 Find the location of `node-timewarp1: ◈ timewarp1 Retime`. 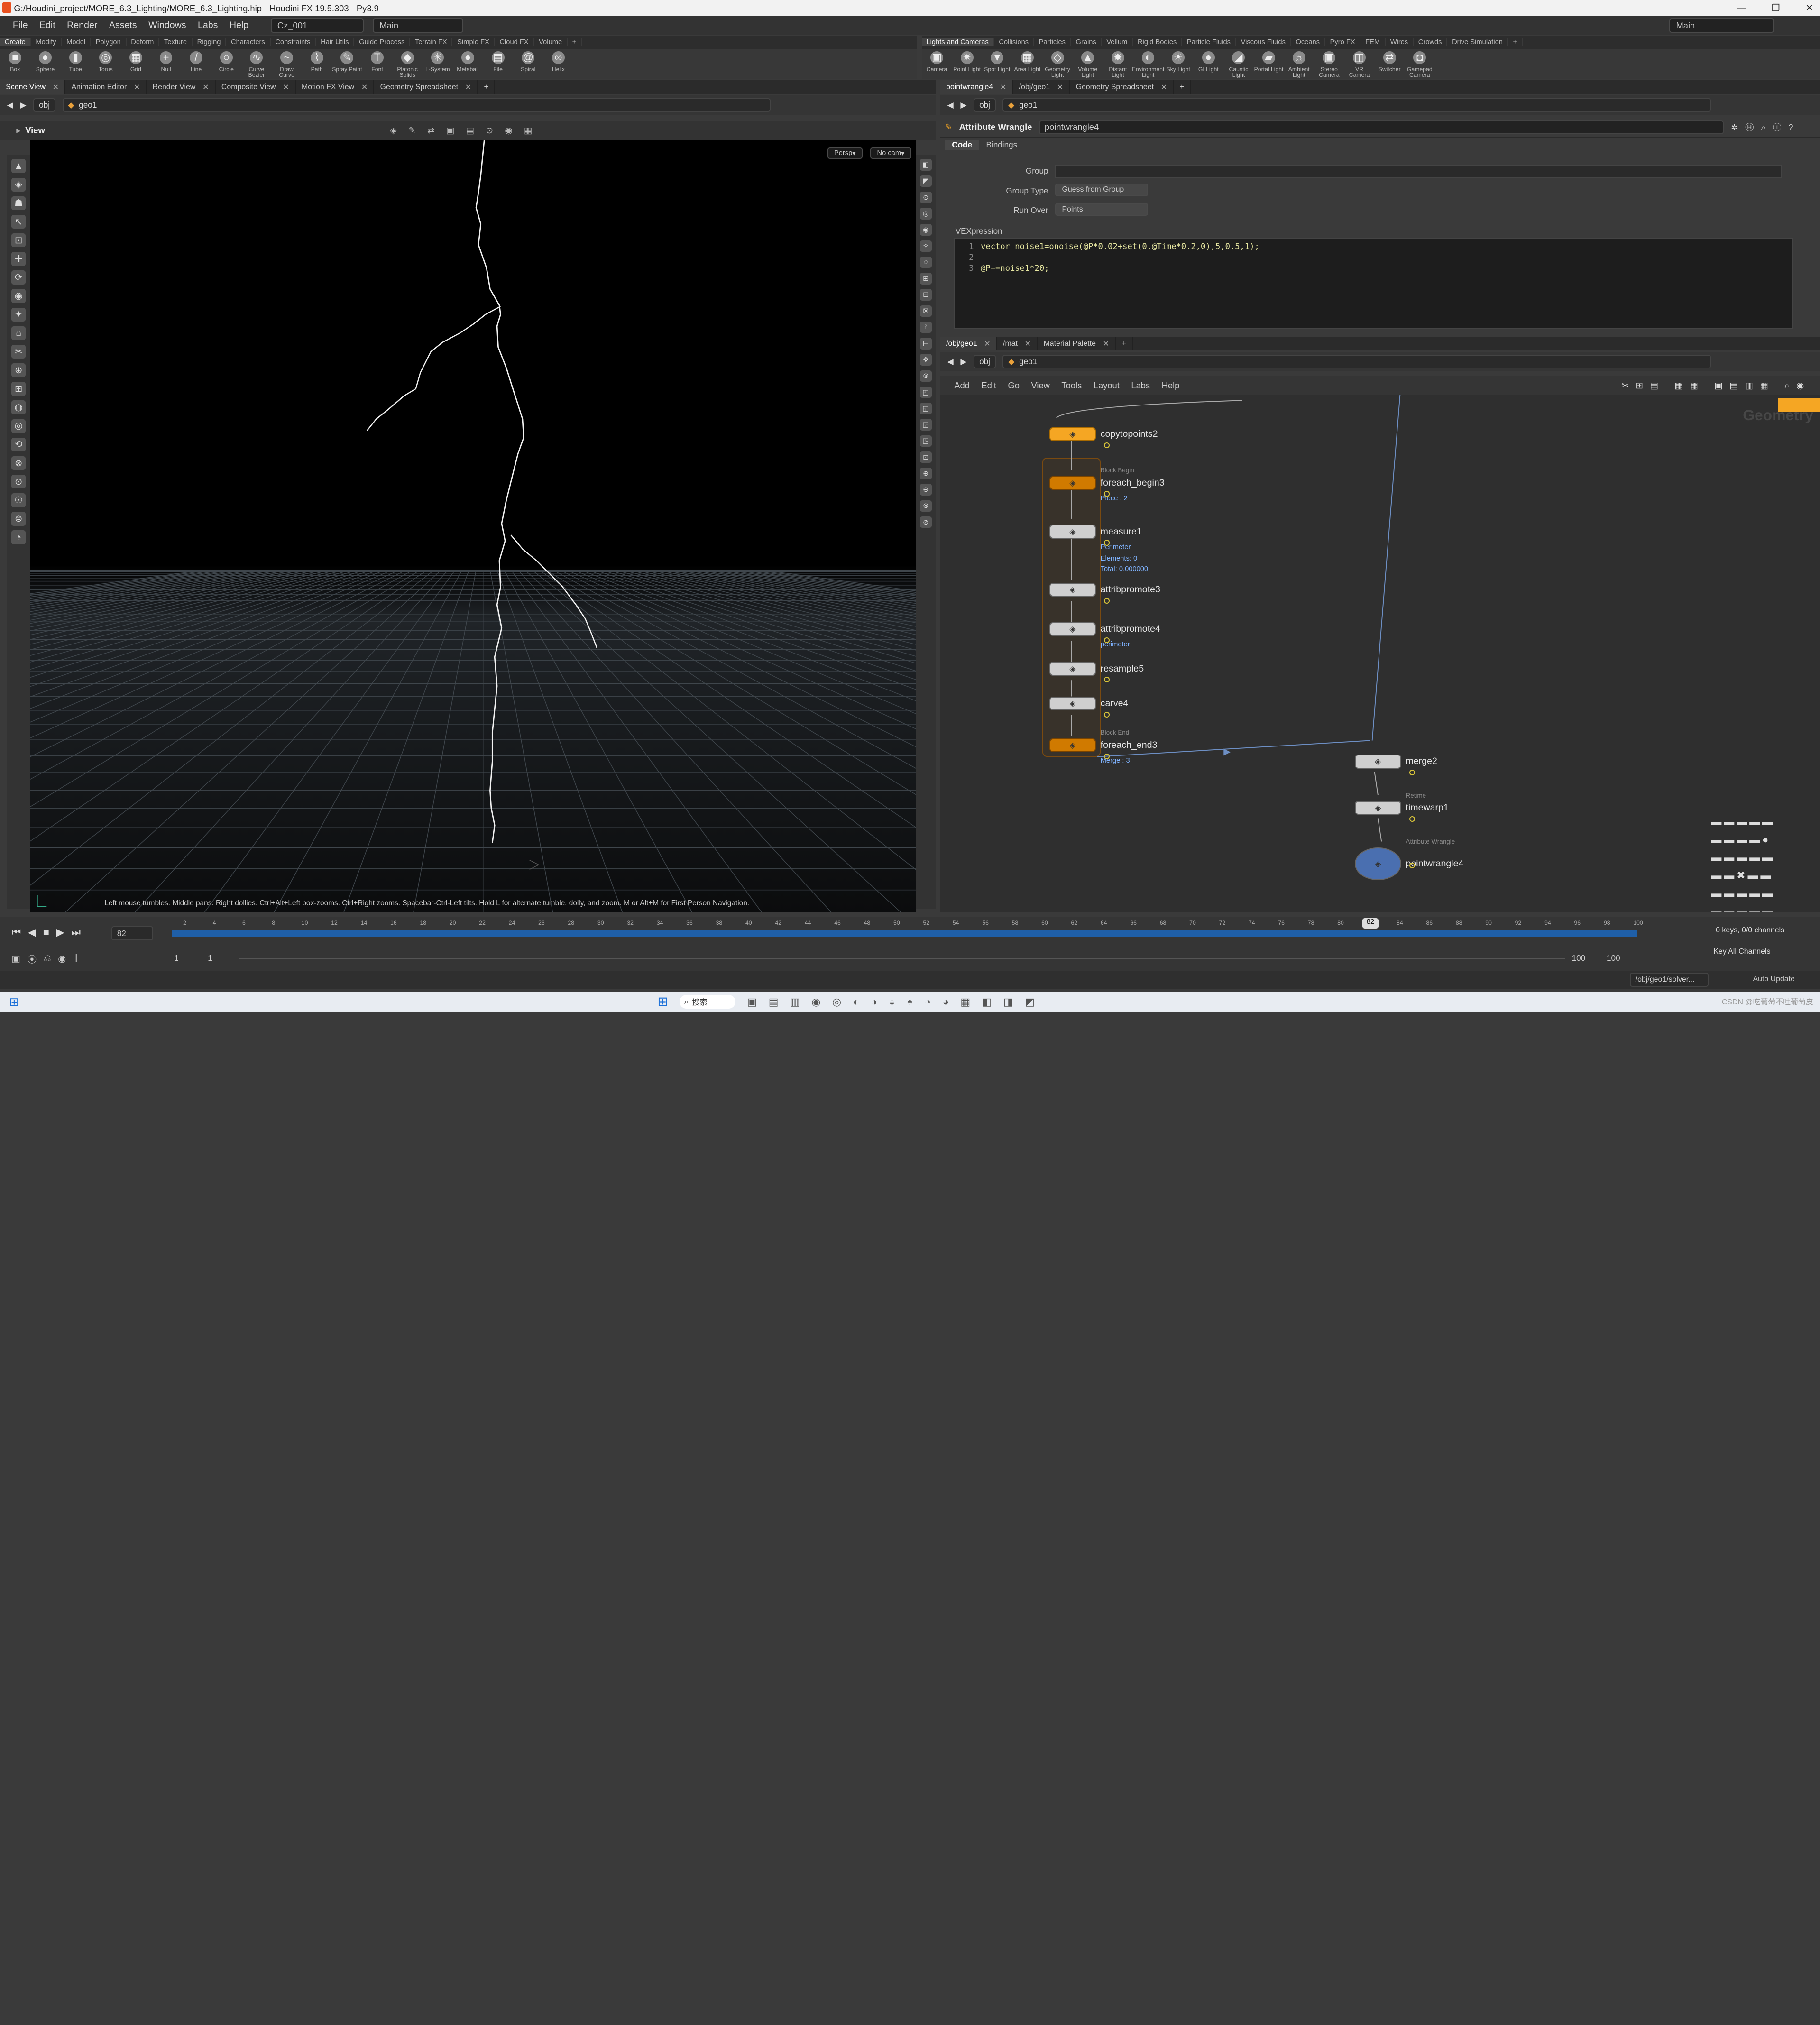

node-timewarp1: ◈ timewarp1 Retime is located at coordinates (1401, 807).